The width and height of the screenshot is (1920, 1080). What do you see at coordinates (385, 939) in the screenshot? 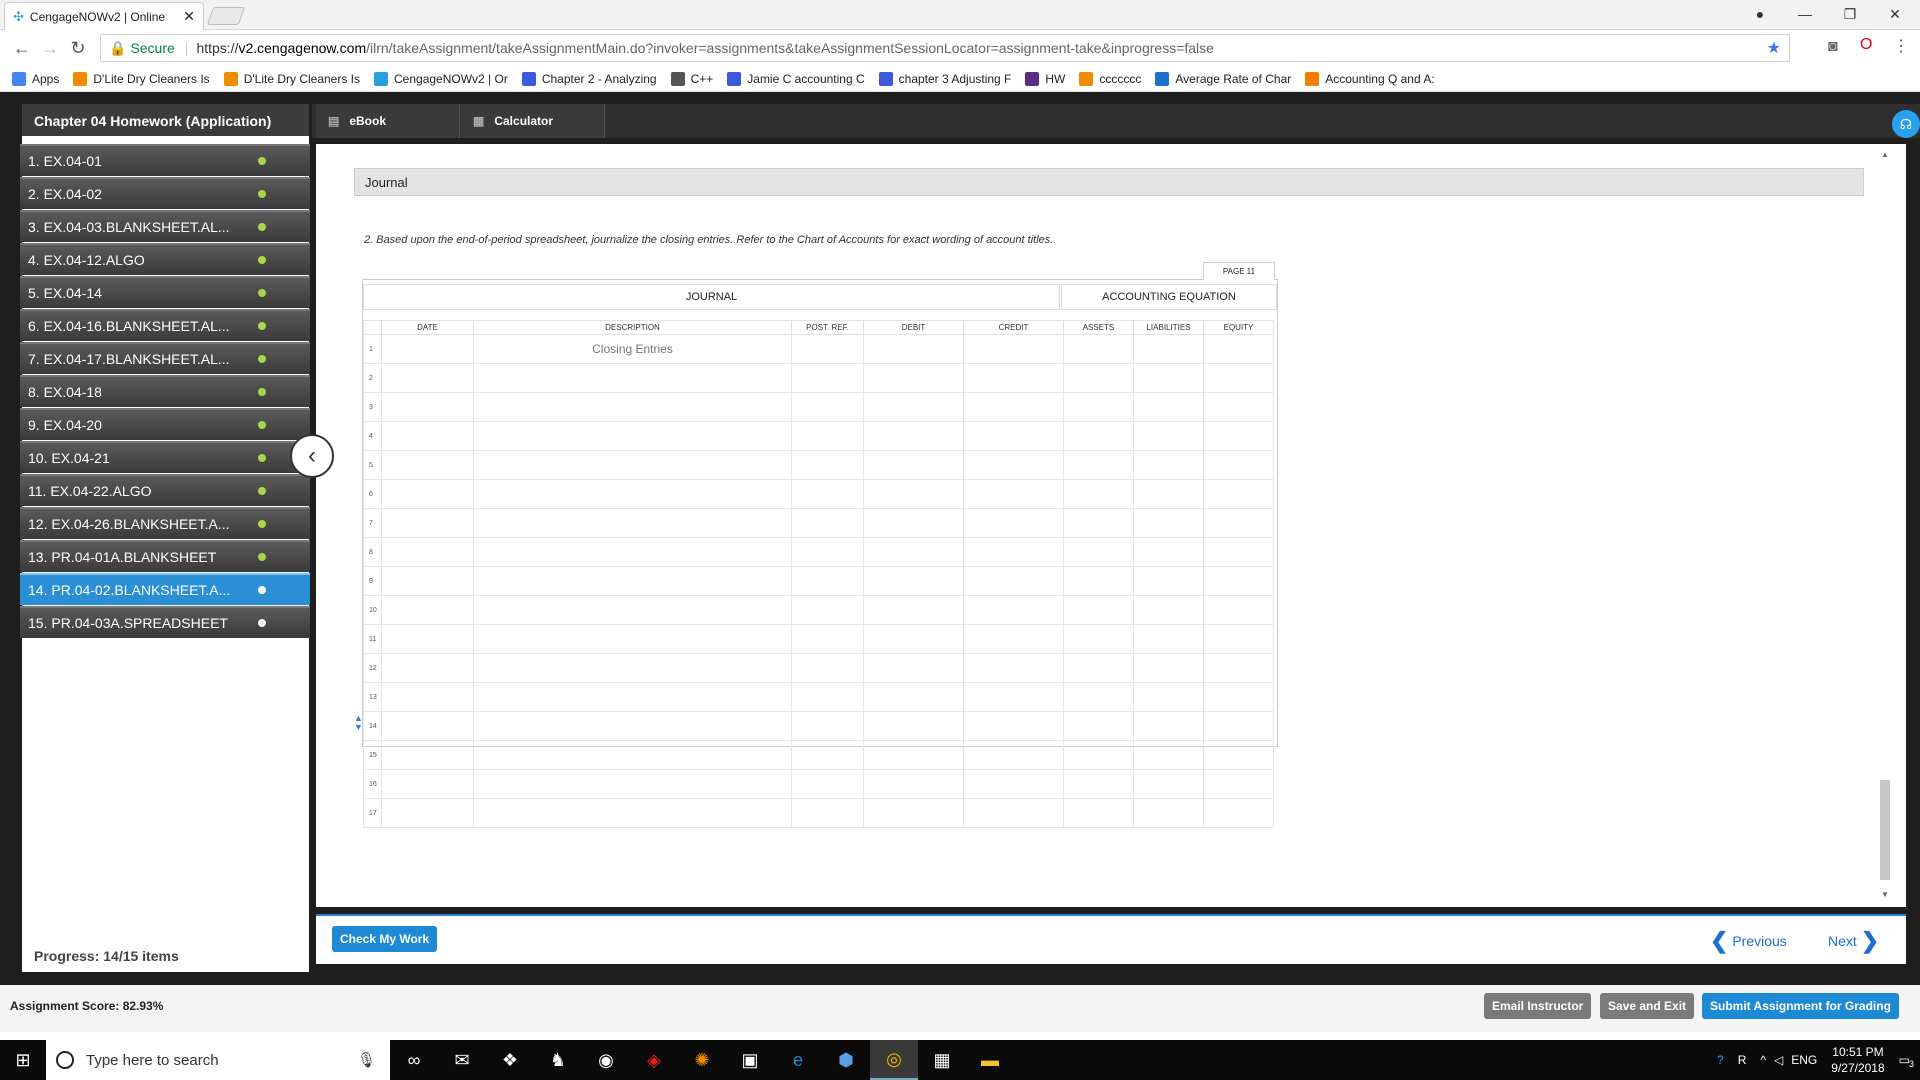
I see `check-my-work-button: Check My Work` at bounding box center [385, 939].